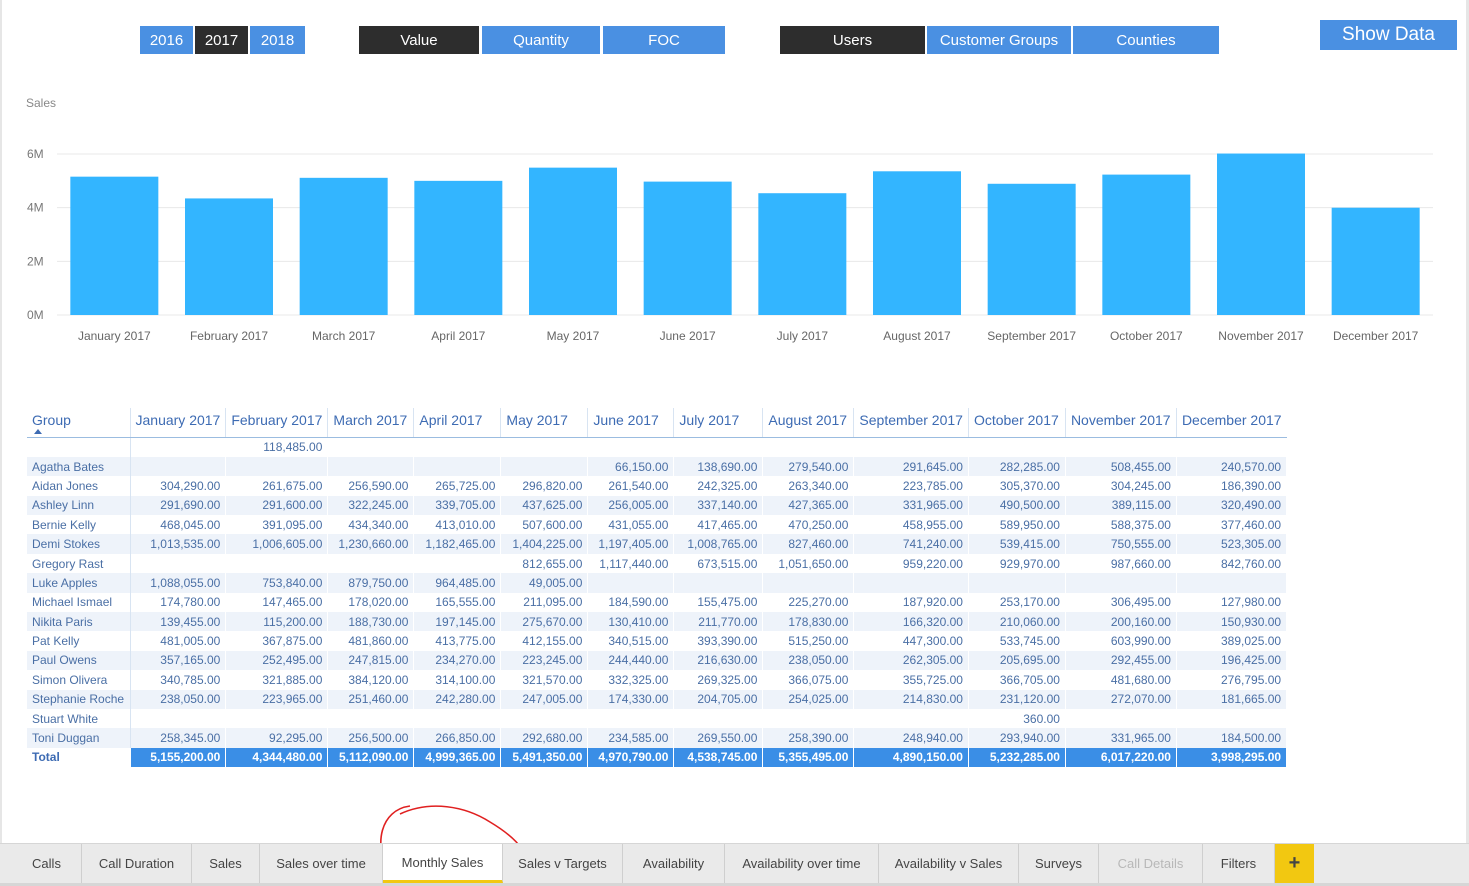 The width and height of the screenshot is (1469, 886). I want to click on x-tick-label: October 2017, so click(1146, 336).